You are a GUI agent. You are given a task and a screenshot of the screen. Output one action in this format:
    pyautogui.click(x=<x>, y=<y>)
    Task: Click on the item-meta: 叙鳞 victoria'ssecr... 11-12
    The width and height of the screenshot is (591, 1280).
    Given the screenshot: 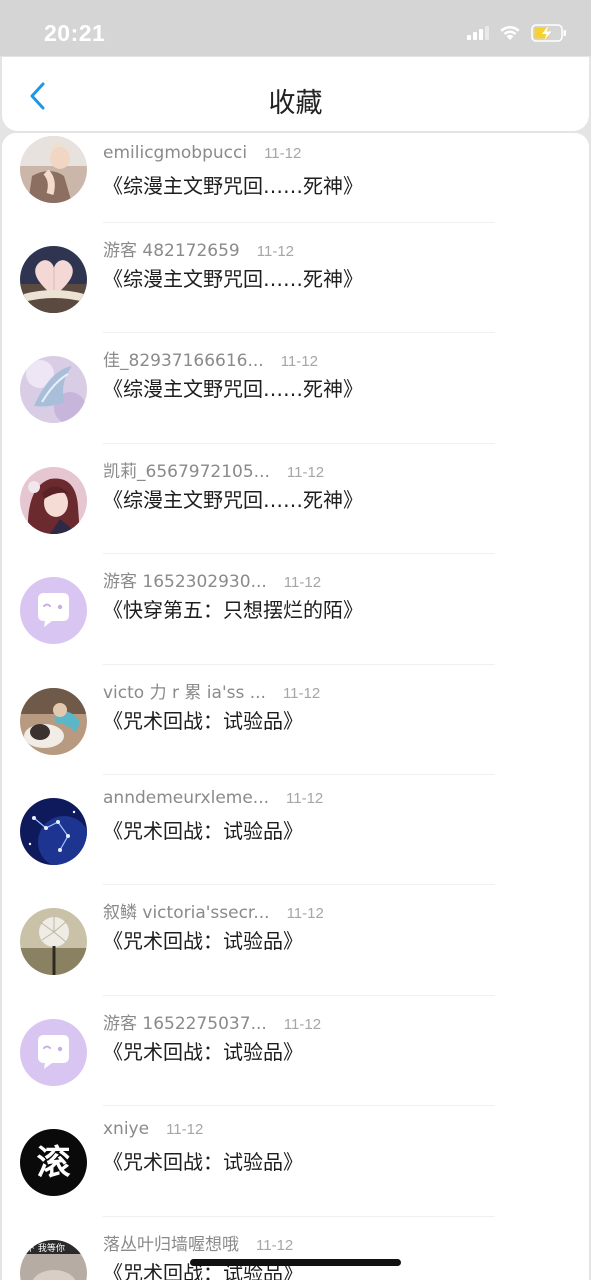 What is the action you would take?
    pyautogui.click(x=213, y=910)
    